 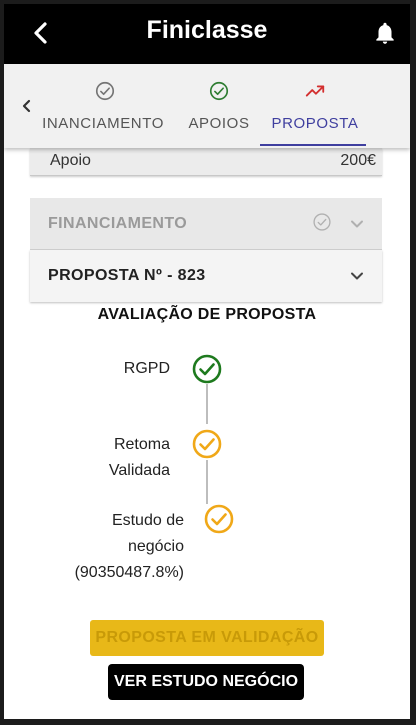 What do you see at coordinates (315, 123) in the screenshot?
I see `tab-label: PROPOSTA` at bounding box center [315, 123].